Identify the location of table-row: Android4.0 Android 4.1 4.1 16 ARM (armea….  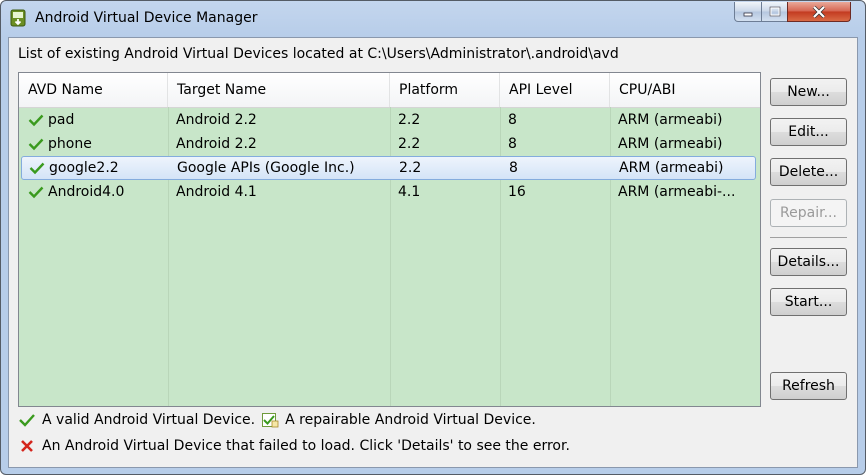
(389, 192).